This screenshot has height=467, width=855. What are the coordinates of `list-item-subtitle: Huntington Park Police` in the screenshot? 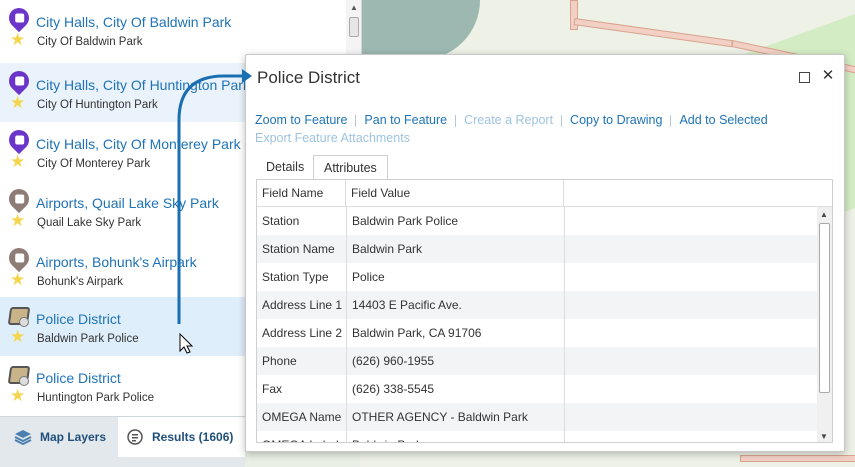 It's located at (95, 398).